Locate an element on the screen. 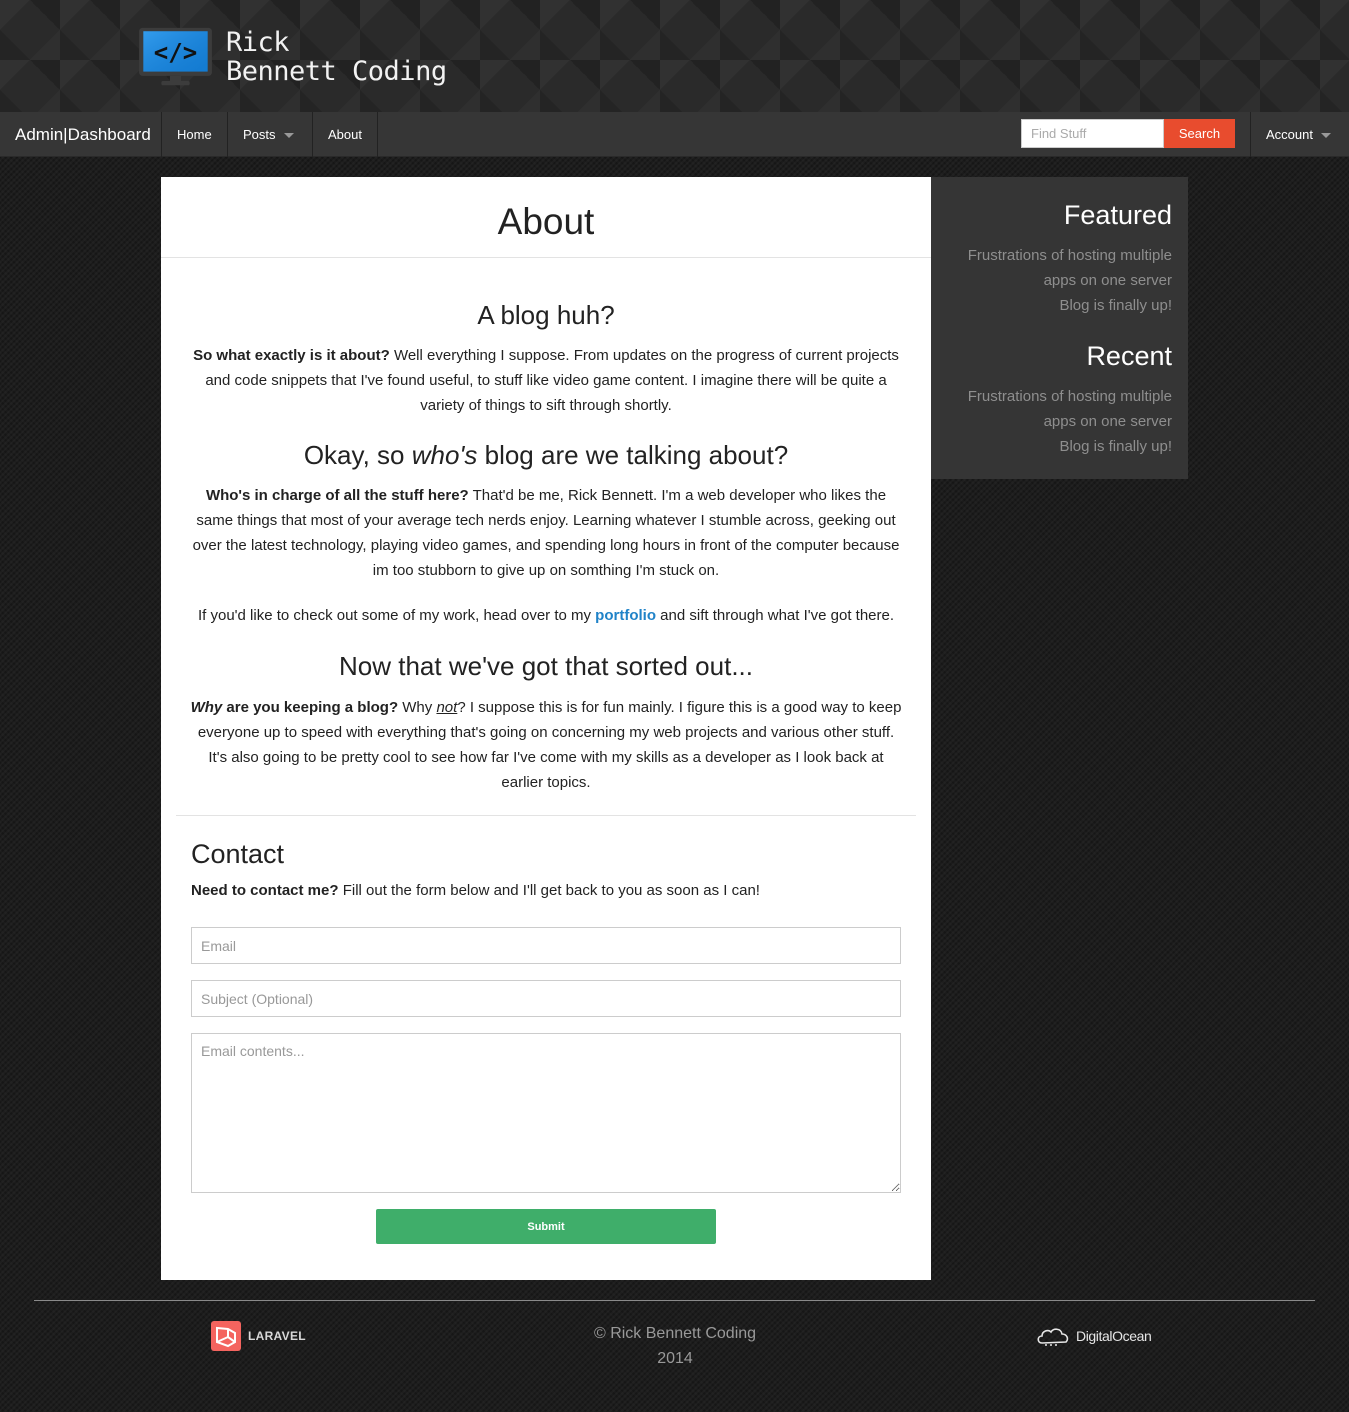  digitalocean-label: DigitalOcean is located at coordinates (1114, 1336).